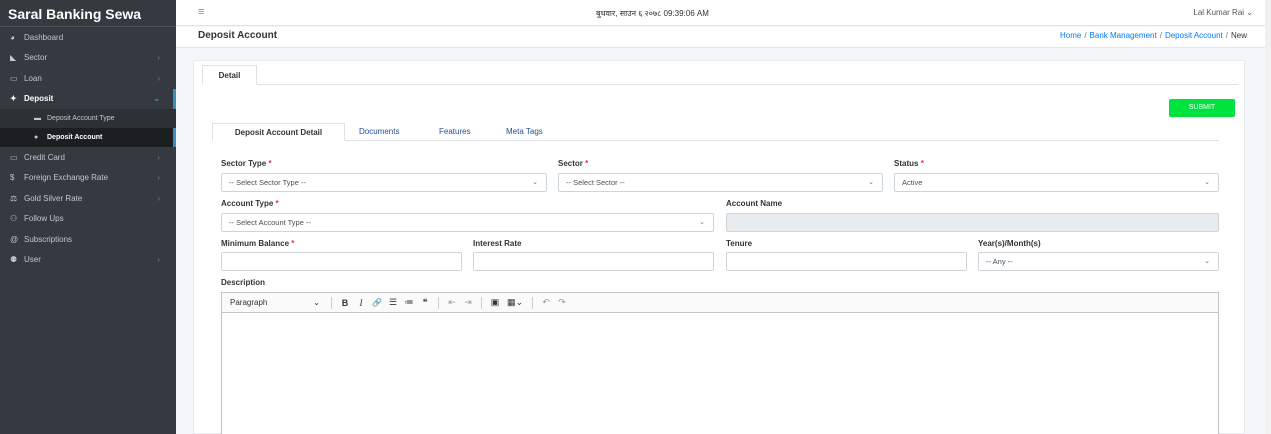 The width and height of the screenshot is (1271, 434). Describe the element at coordinates (468, 302) in the screenshot. I see `indent-icon: ⇥` at that location.